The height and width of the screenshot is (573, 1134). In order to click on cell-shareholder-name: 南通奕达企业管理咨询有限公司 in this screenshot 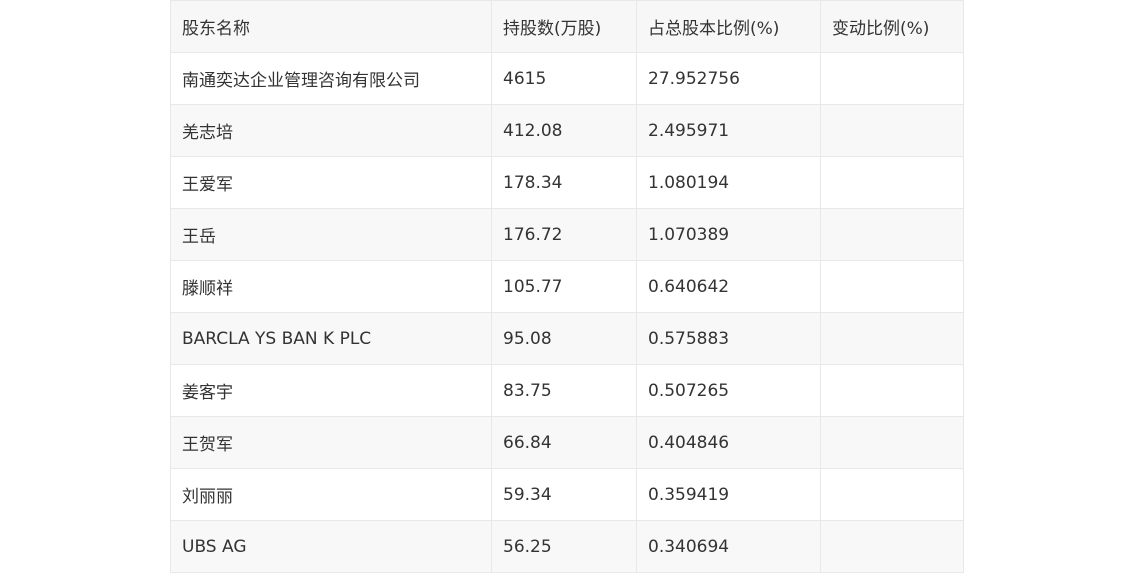, I will do `click(331, 78)`.